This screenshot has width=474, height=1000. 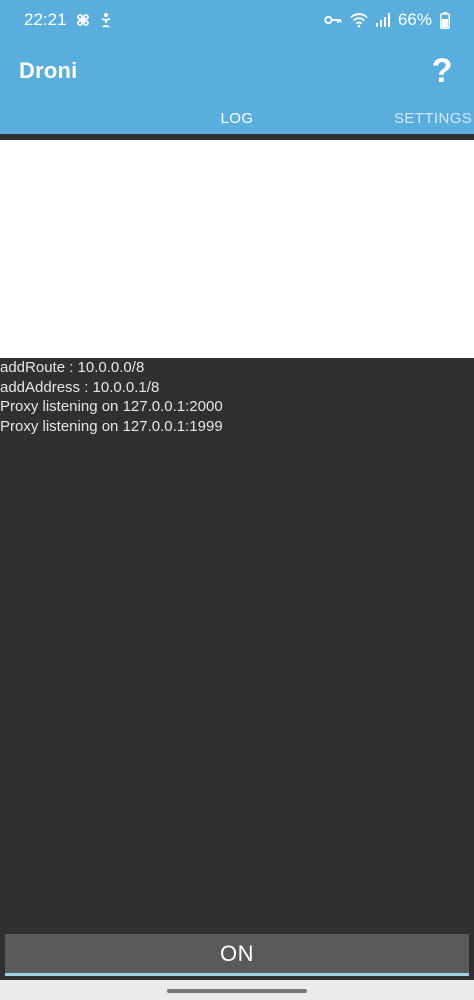 I want to click on tab-settings: SETTINGS, so click(x=434, y=118).